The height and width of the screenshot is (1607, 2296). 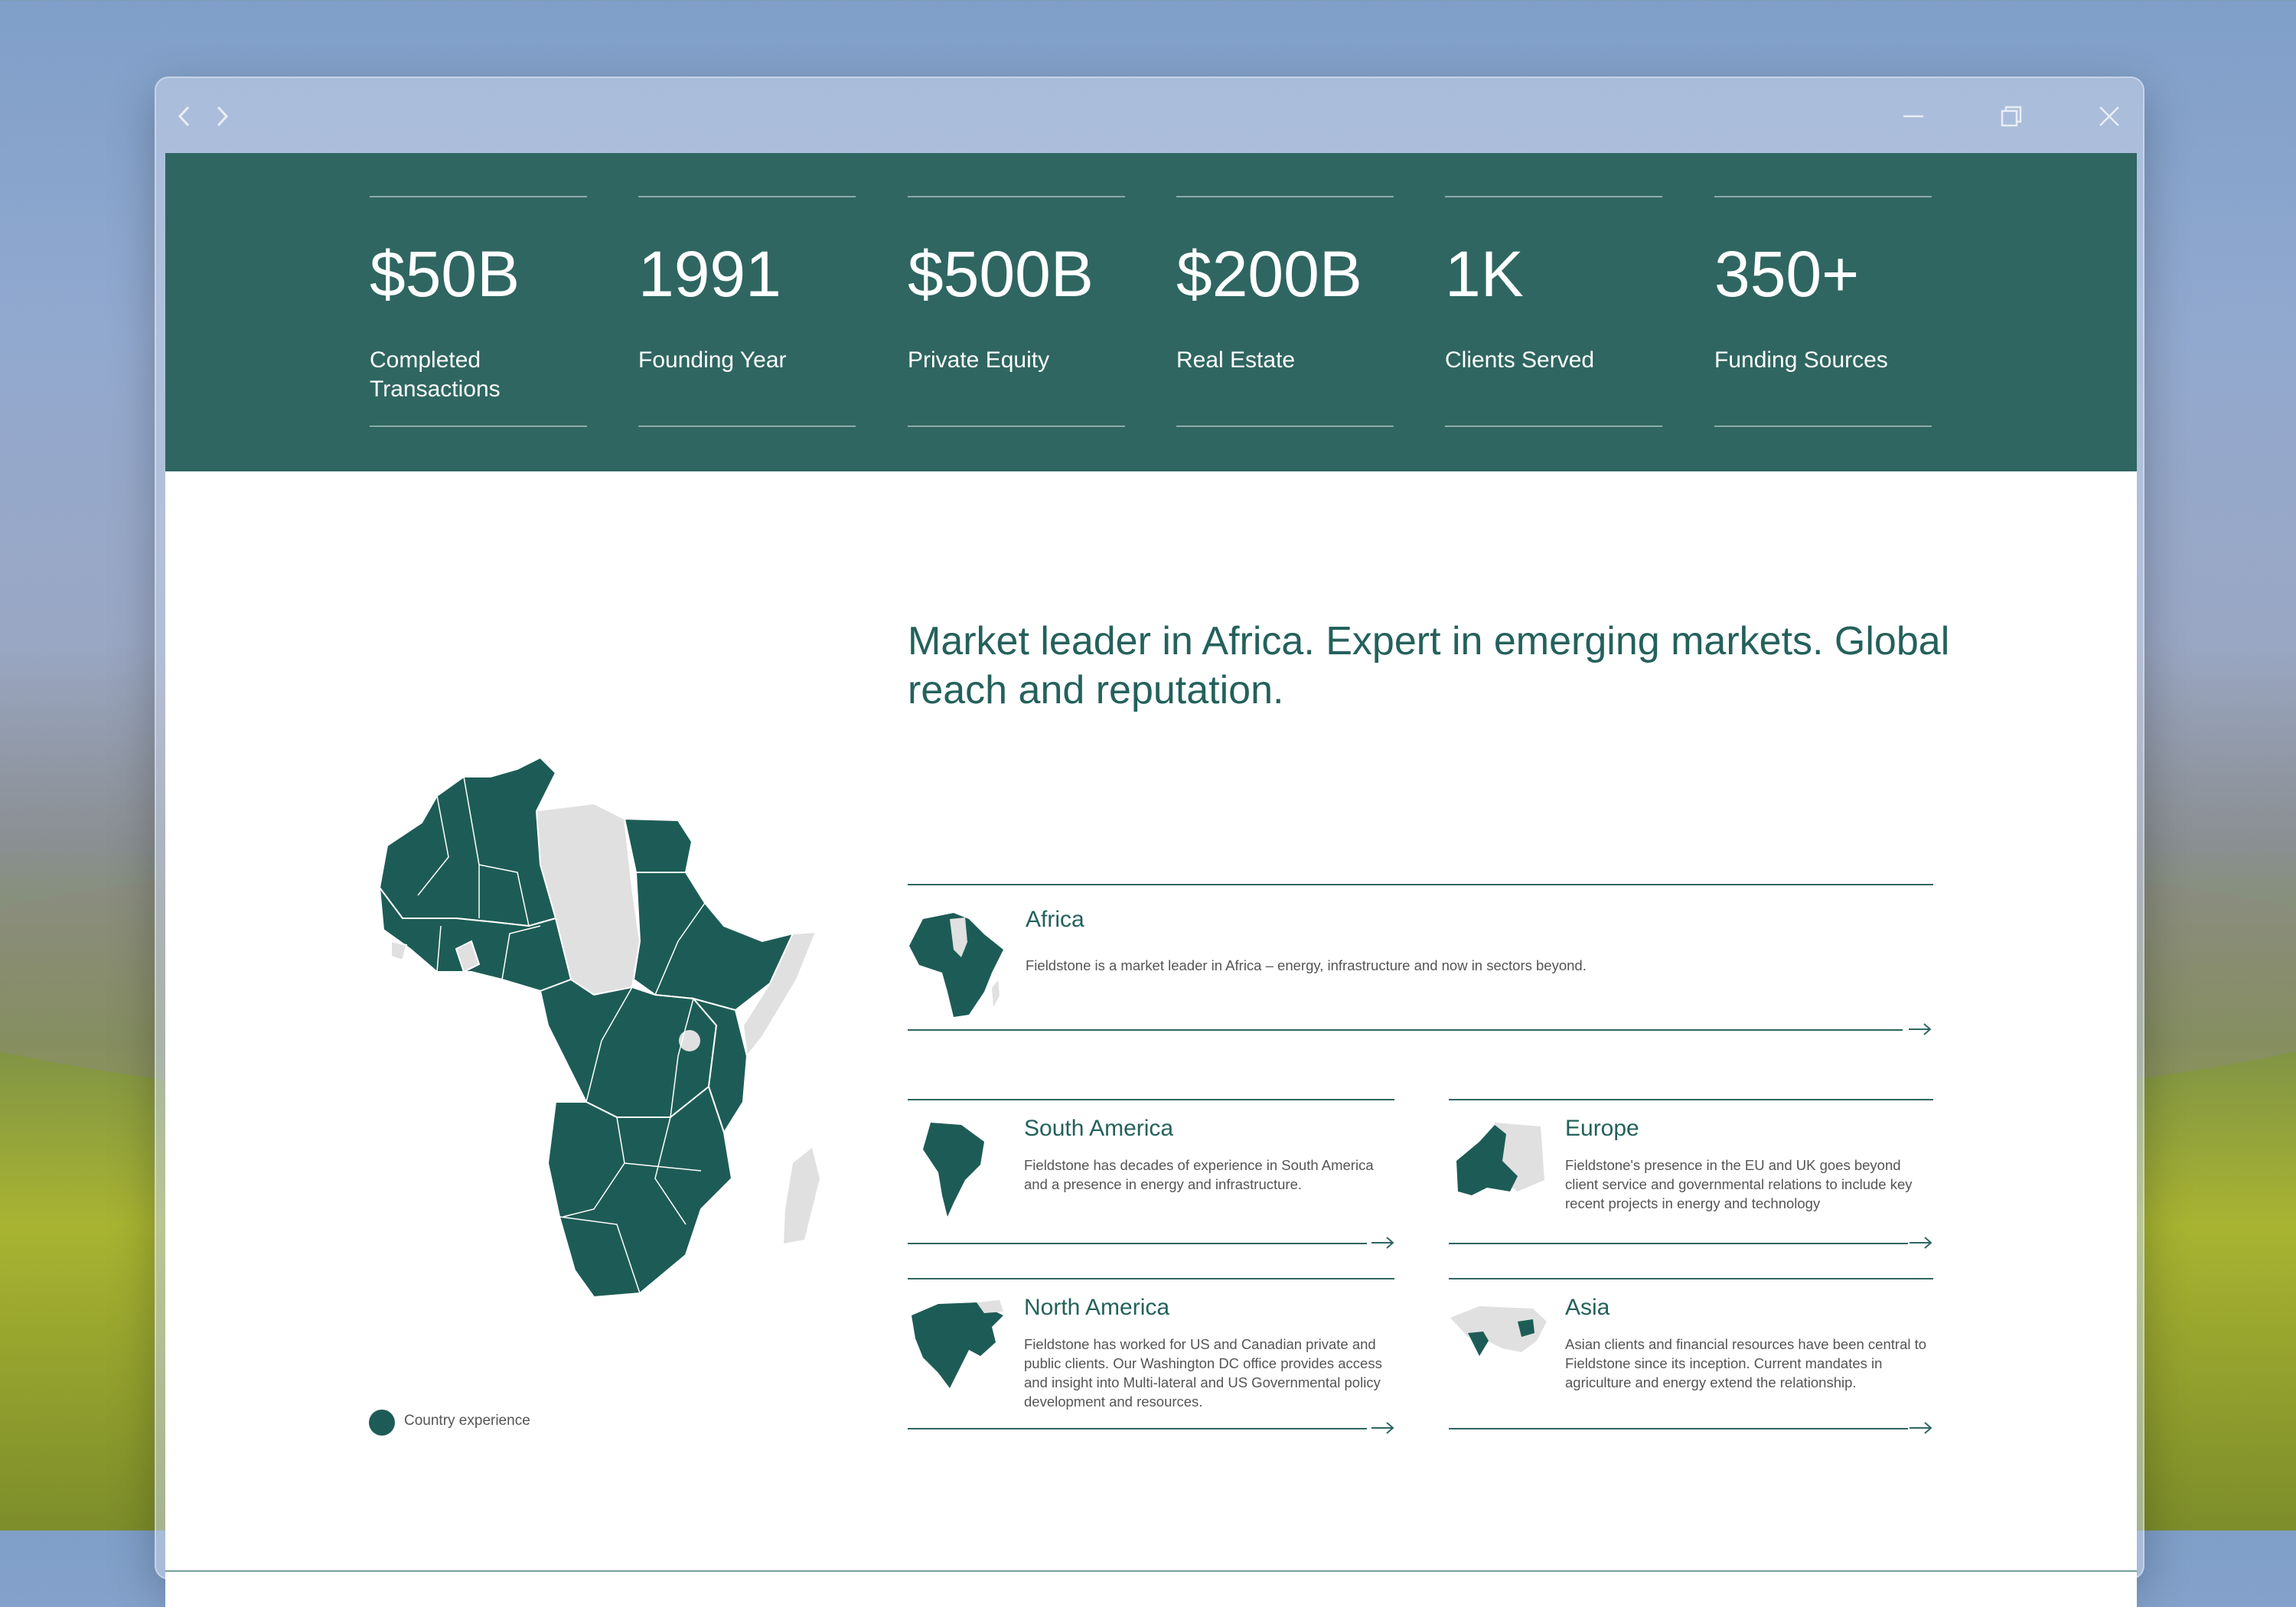 What do you see at coordinates (478, 312) in the screenshot?
I see `stat-completed-transactions: $50B Completed Transactions` at bounding box center [478, 312].